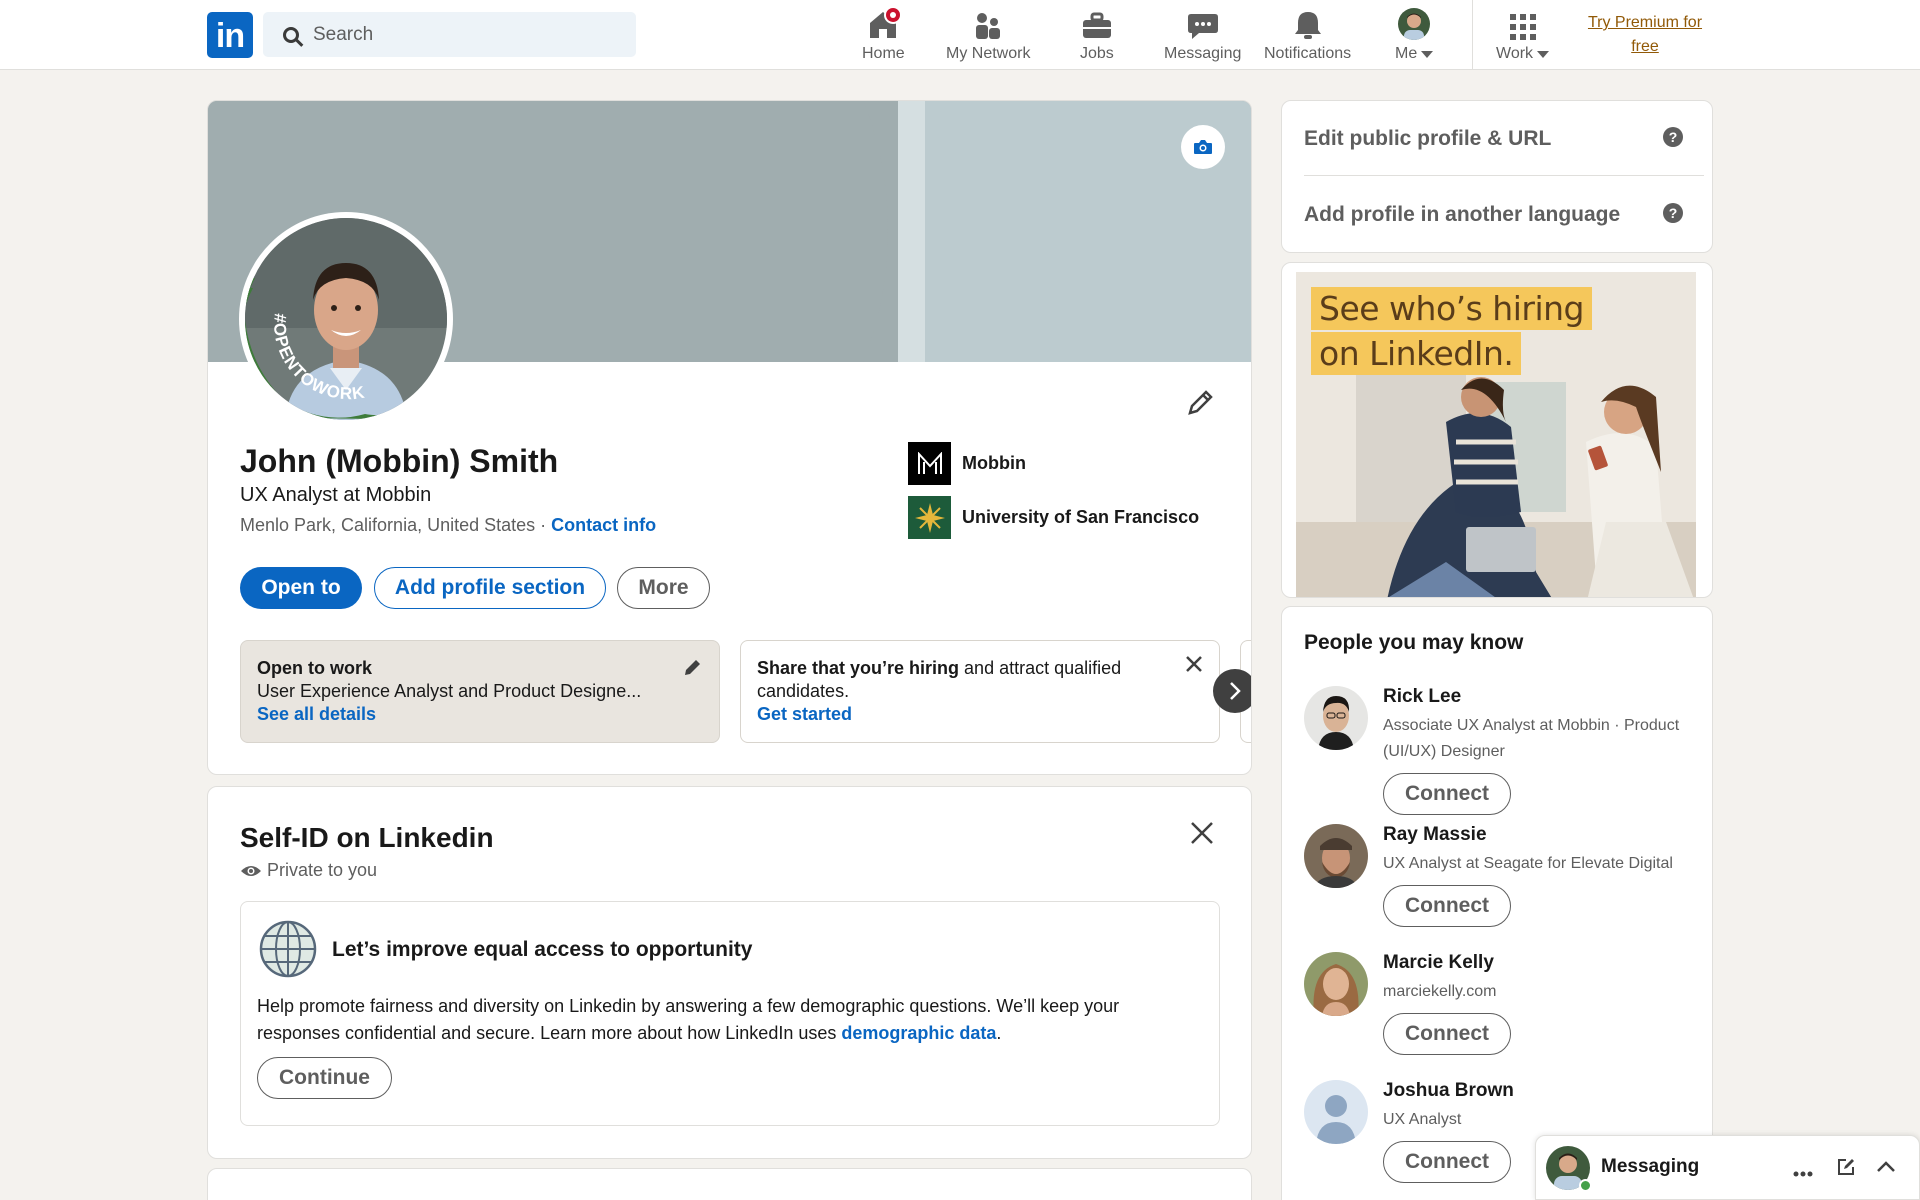 Image resolution: width=1920 pixels, height=1200 pixels. Describe the element at coordinates (1427, 139) in the screenshot. I see `edit-public-profile-link: Edit public profile & URL` at that location.